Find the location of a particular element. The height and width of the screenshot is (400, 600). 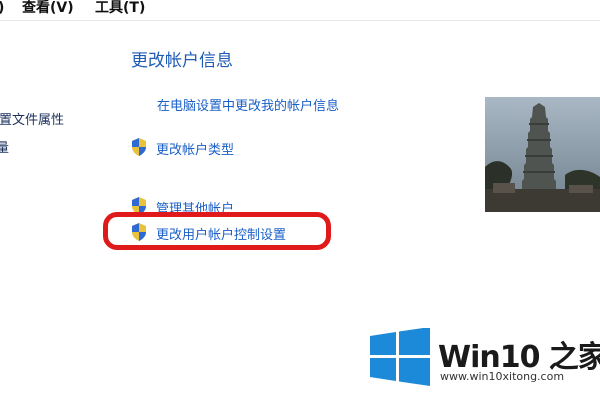

menu-tools: 工具(T) is located at coordinates (120, 8).